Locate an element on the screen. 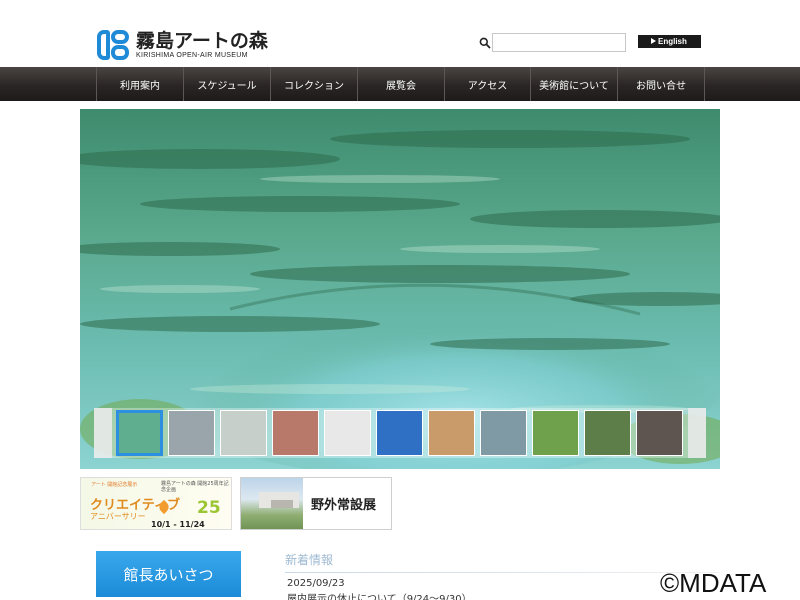 This screenshot has width=800, height=600. banner-small-left: アート 開館記念展示 is located at coordinates (114, 485).